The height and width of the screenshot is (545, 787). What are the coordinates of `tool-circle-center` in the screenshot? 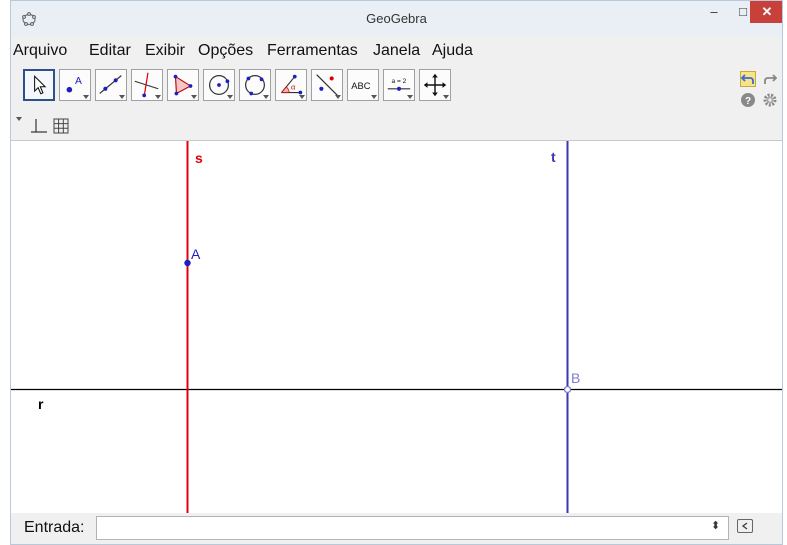 It's located at (219, 85).